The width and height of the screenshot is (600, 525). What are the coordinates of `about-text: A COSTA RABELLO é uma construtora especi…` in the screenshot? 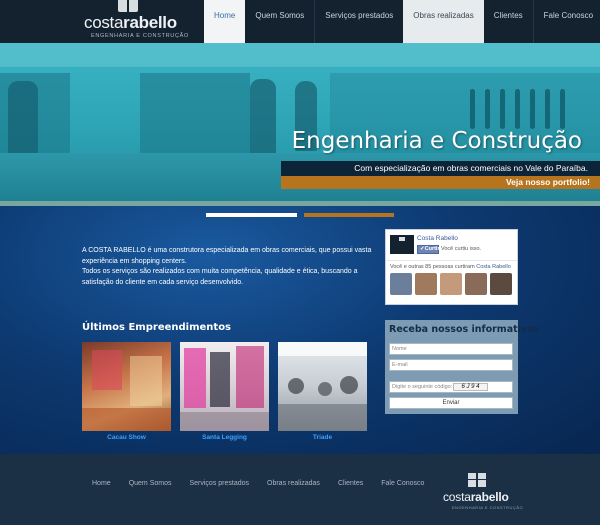 It's located at (227, 267).